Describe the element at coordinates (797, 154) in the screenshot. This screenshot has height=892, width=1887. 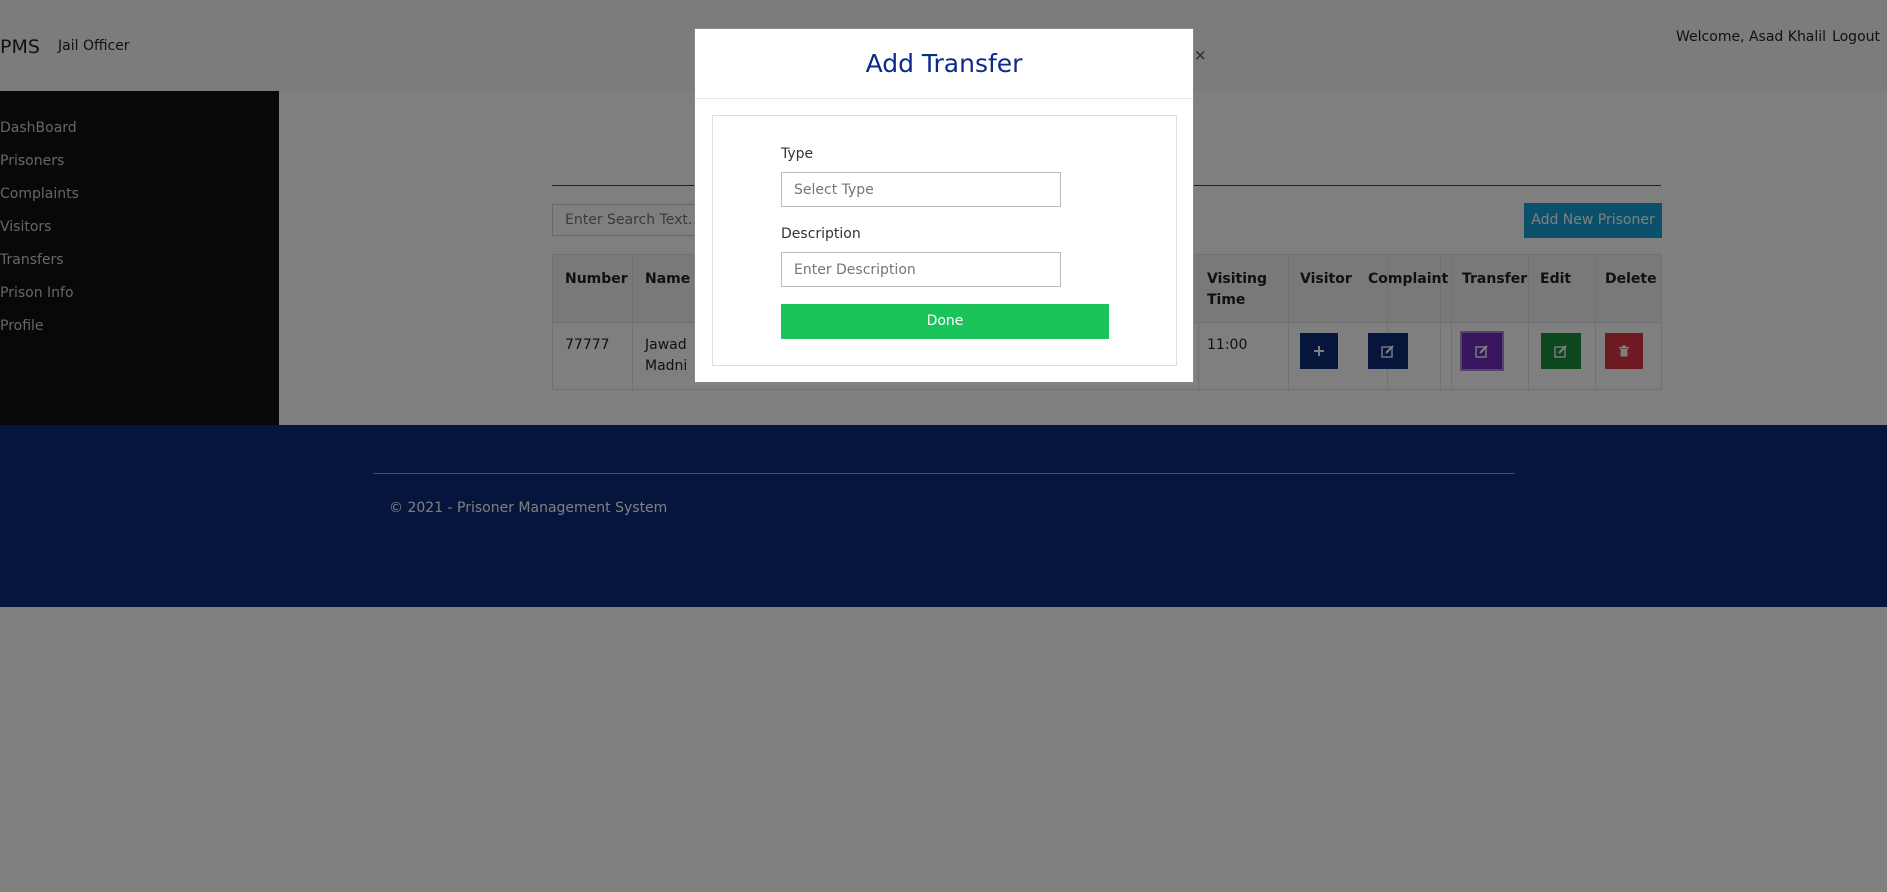
I see `type-label: Type` at that location.